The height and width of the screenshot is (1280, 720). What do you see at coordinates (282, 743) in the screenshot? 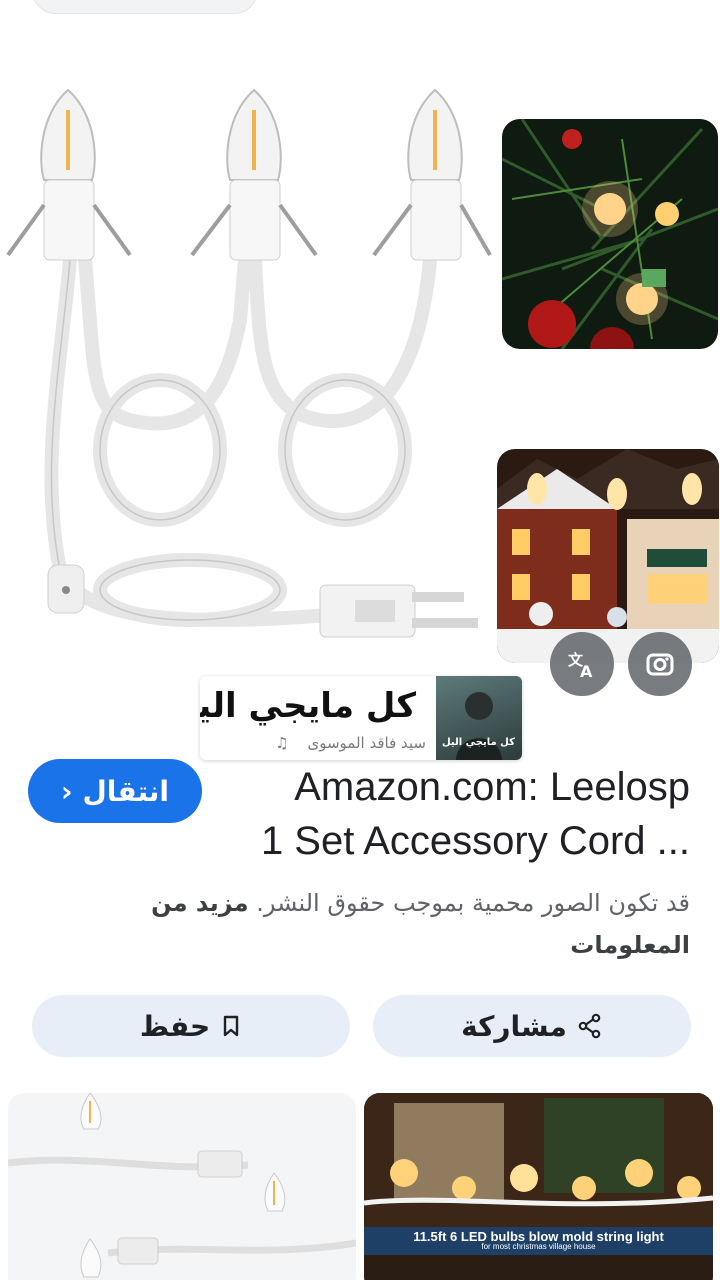
I see `music-note-icon: ♫` at bounding box center [282, 743].